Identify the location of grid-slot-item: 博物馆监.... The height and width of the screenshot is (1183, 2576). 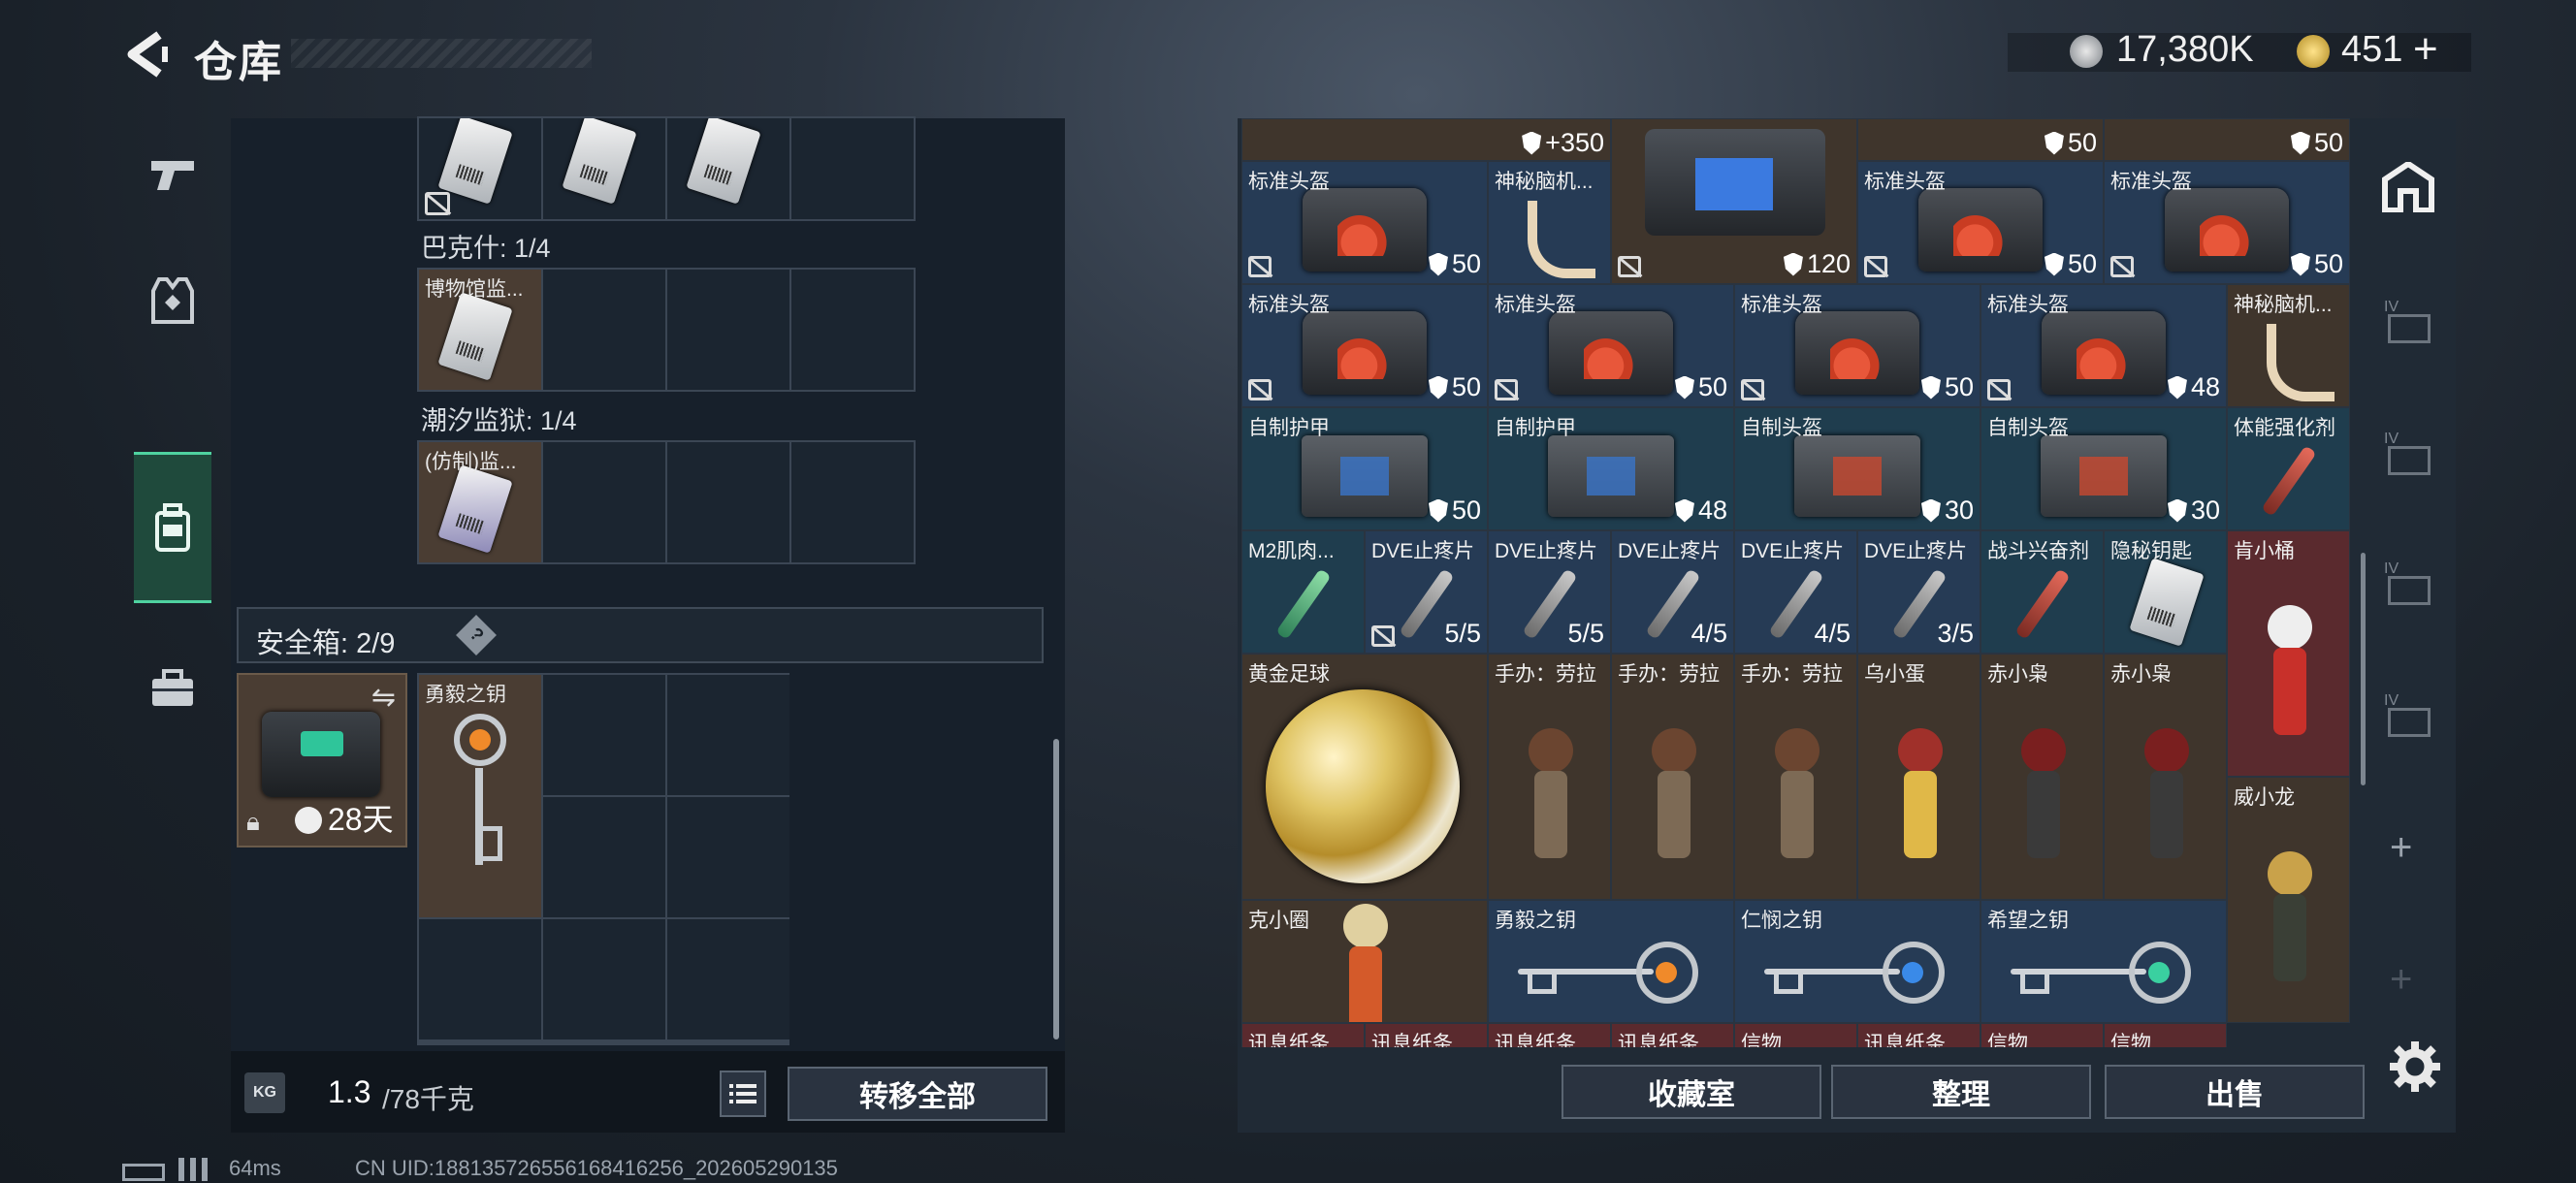
(480, 330).